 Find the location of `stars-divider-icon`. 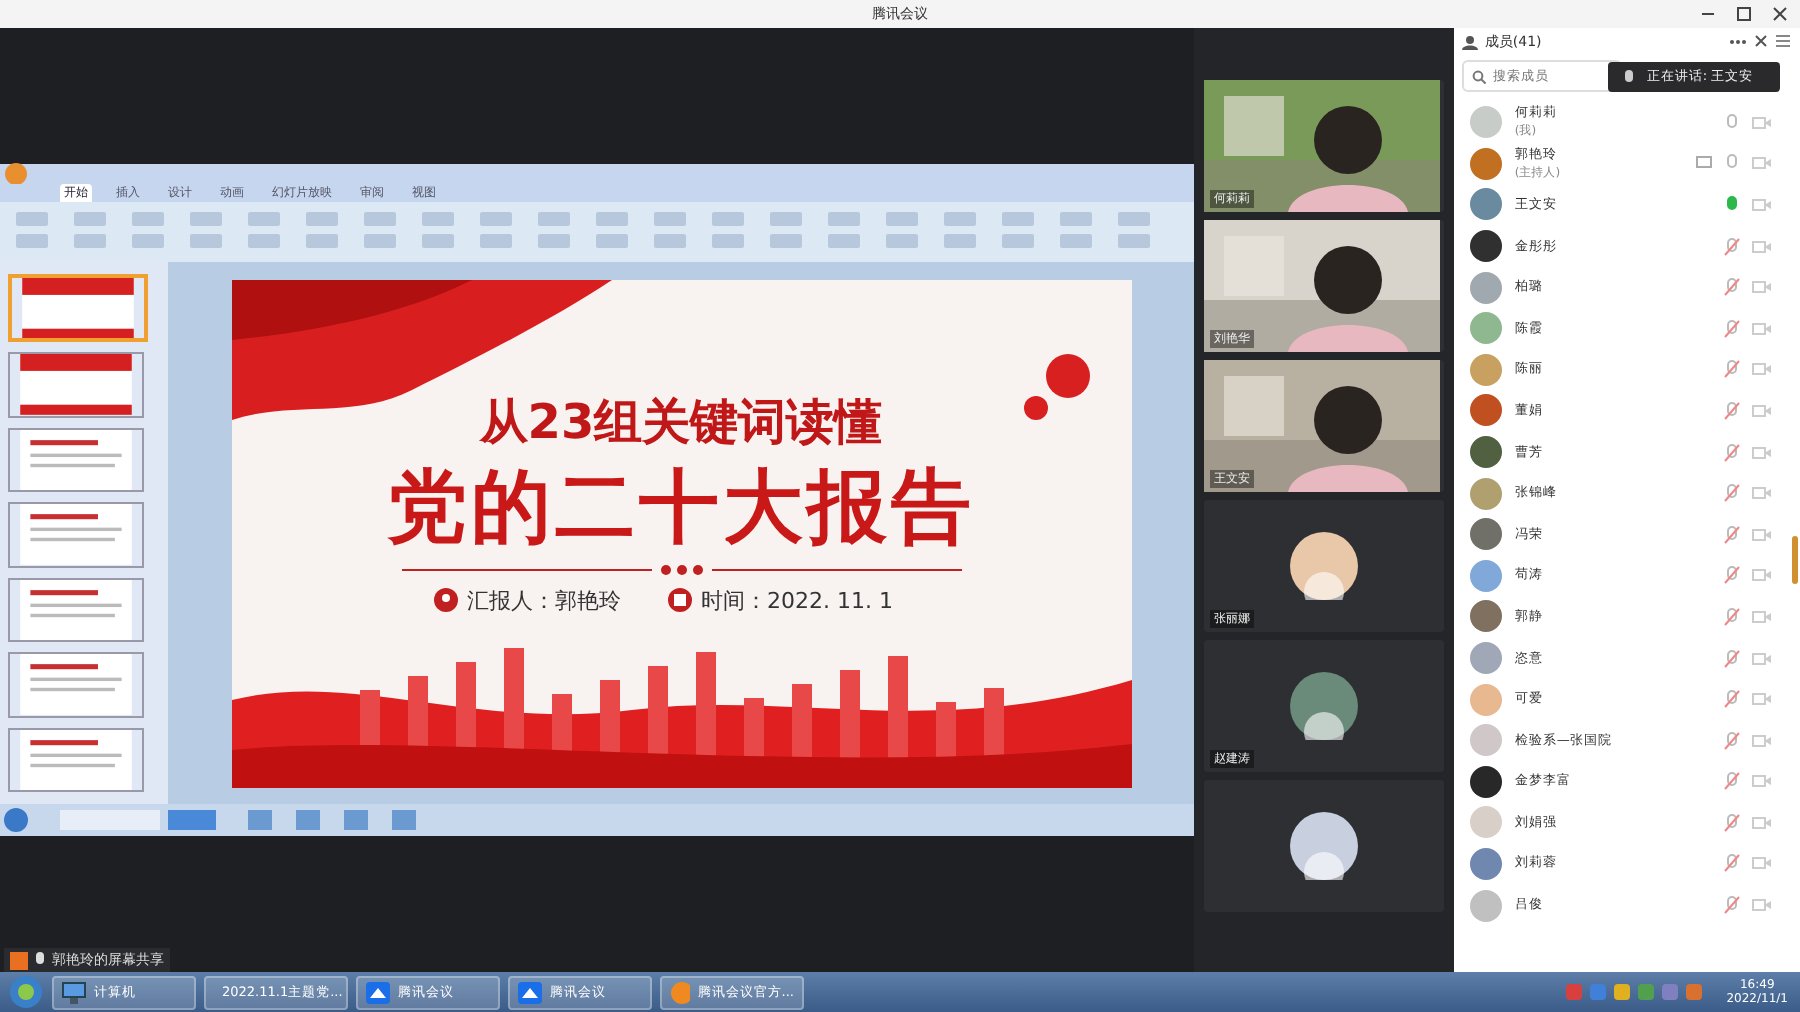

stars-divider-icon is located at coordinates (681, 569).